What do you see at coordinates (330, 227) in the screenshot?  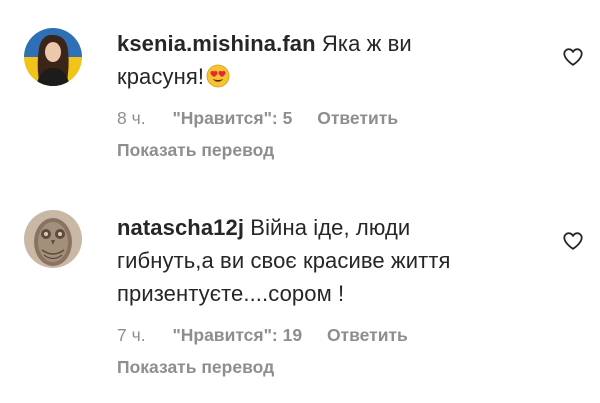 I see `comment-text-line-1: Війна іде, люди` at bounding box center [330, 227].